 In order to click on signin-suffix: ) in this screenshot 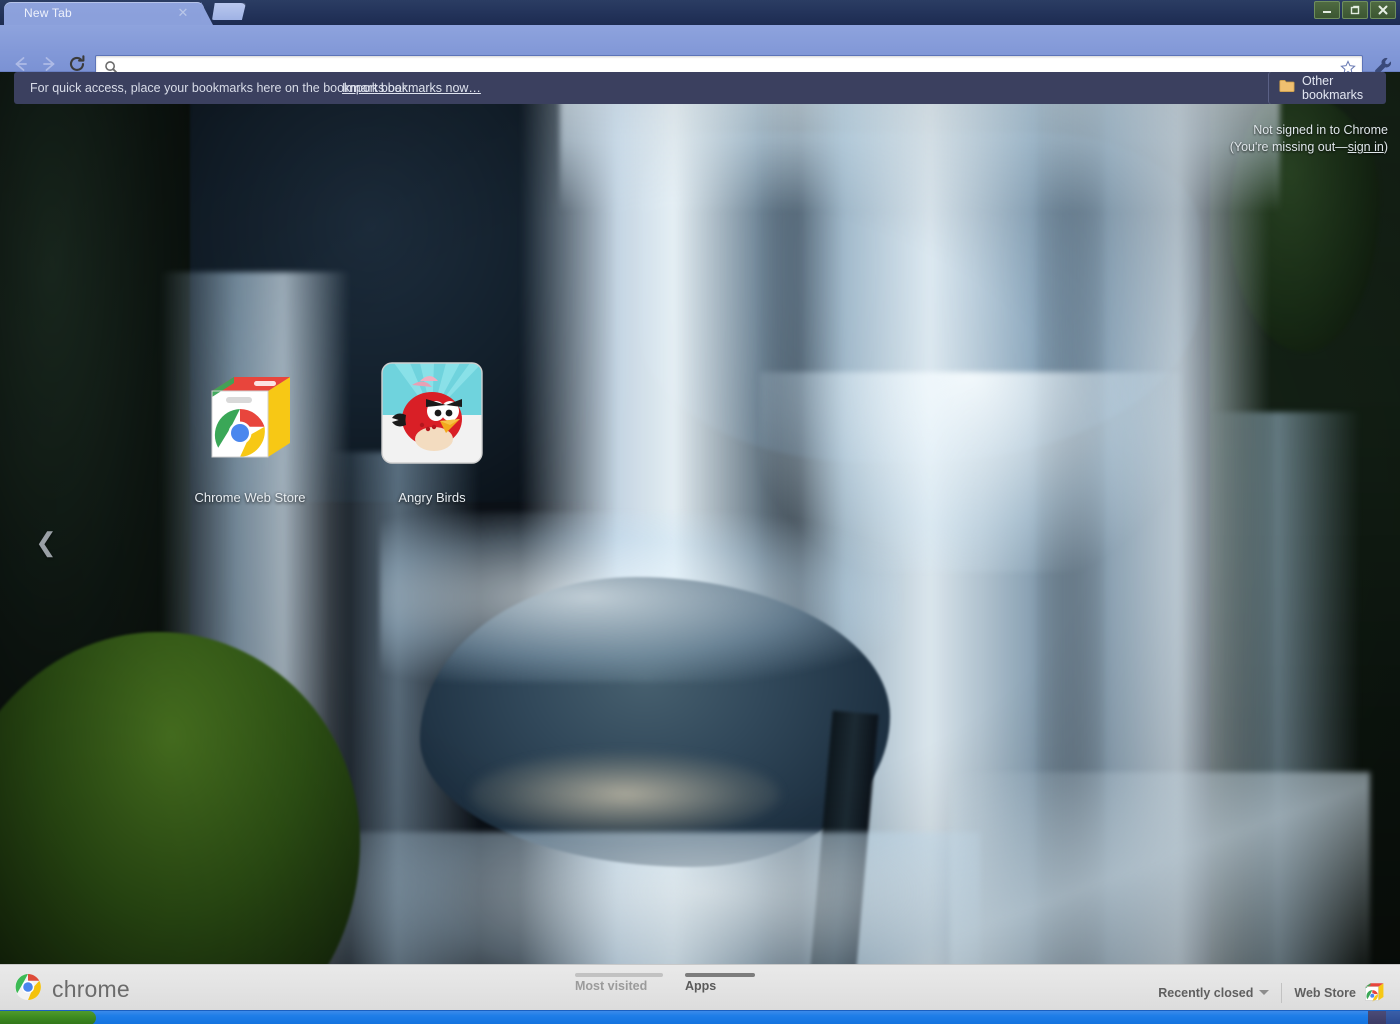, I will do `click(1385, 147)`.